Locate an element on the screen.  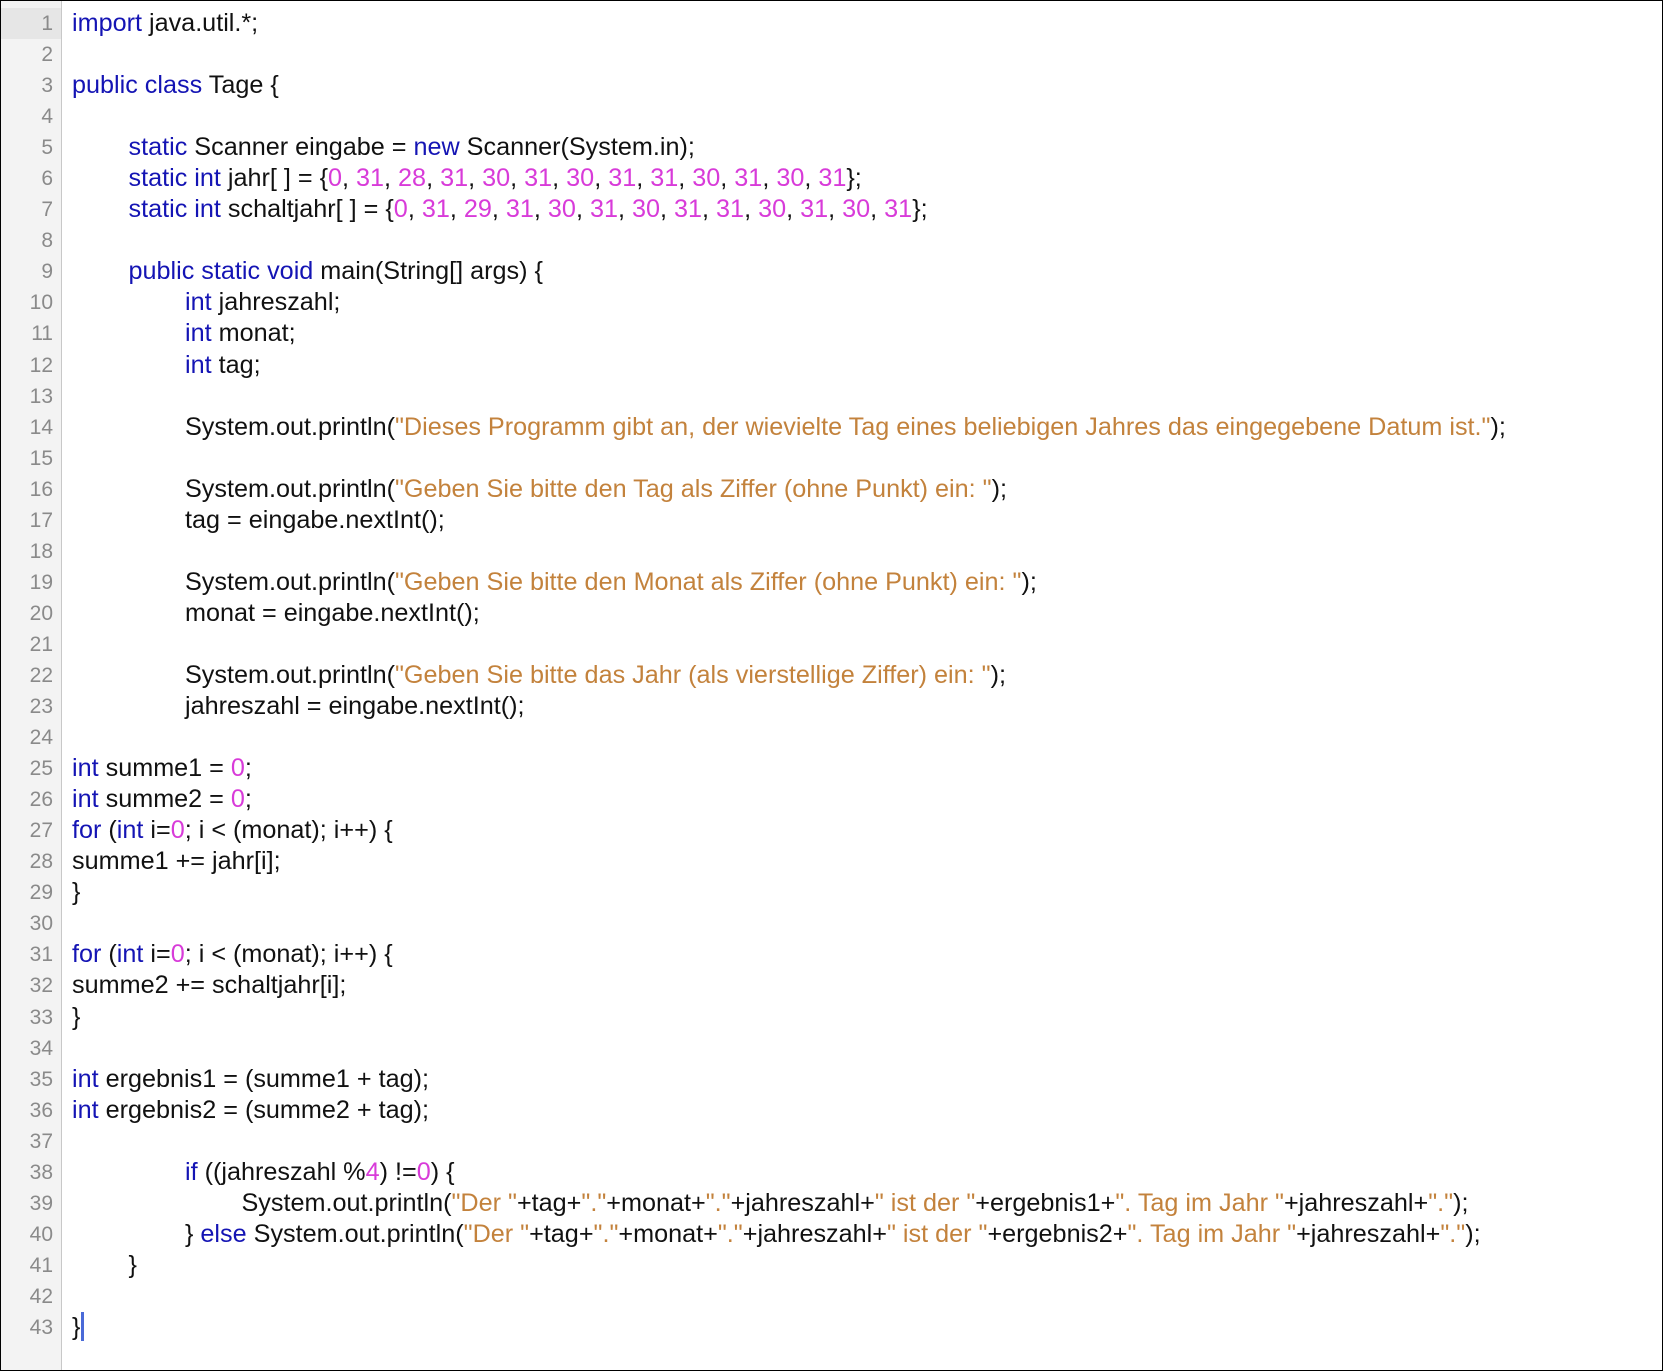
code-line: 11 int monat; is located at coordinates (831, 333).